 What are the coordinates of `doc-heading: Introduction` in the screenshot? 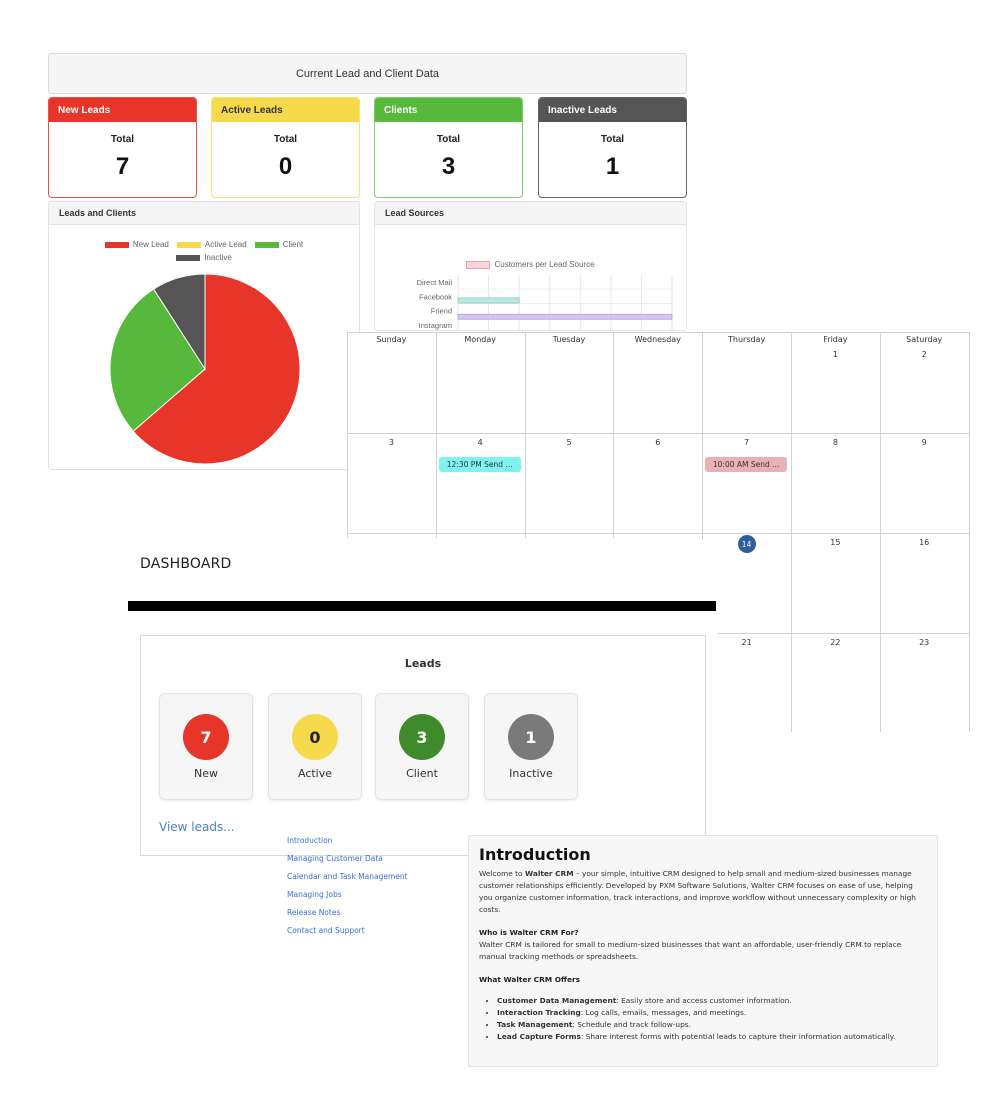 It's located at (535, 854).